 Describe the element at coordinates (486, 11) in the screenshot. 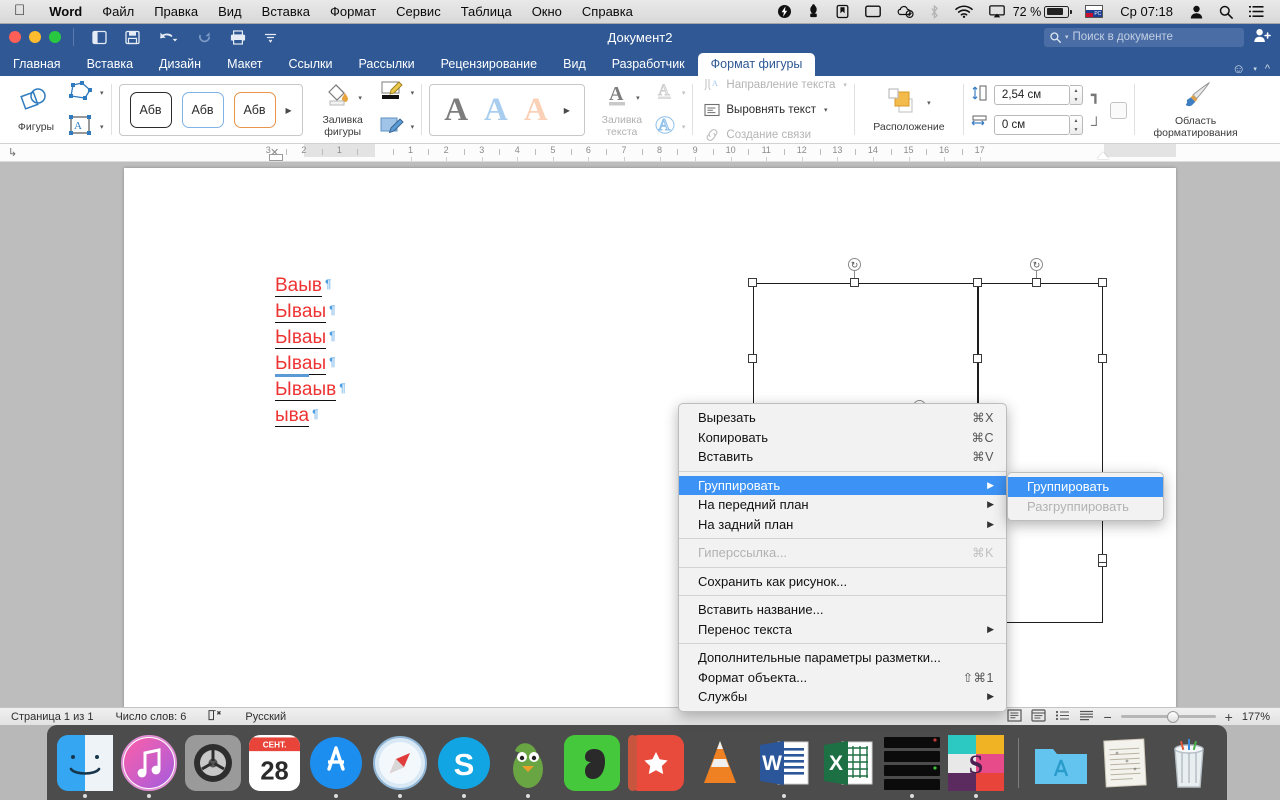

I see `menu-item-table: Таблица` at that location.